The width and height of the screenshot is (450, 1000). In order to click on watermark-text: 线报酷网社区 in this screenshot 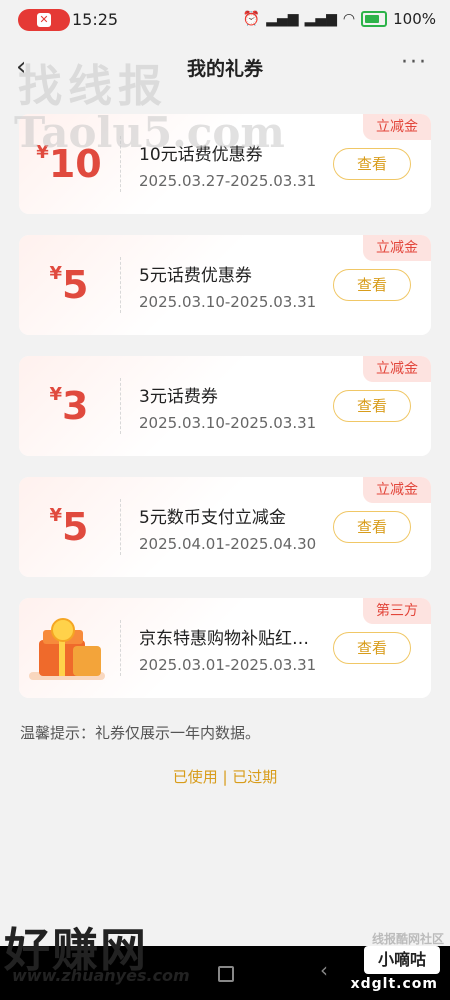, I will do `click(407, 939)`.